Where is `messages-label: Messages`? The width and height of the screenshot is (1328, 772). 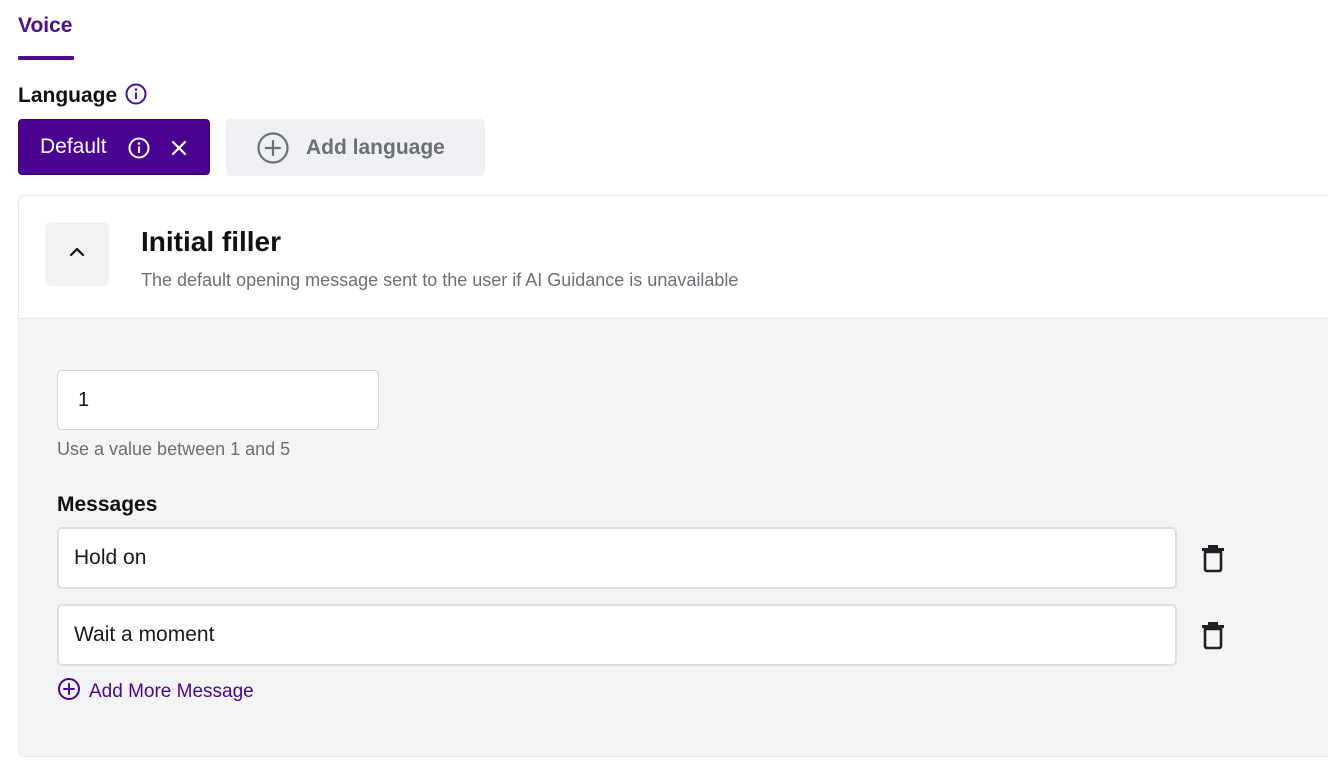 messages-label: Messages is located at coordinates (107, 504).